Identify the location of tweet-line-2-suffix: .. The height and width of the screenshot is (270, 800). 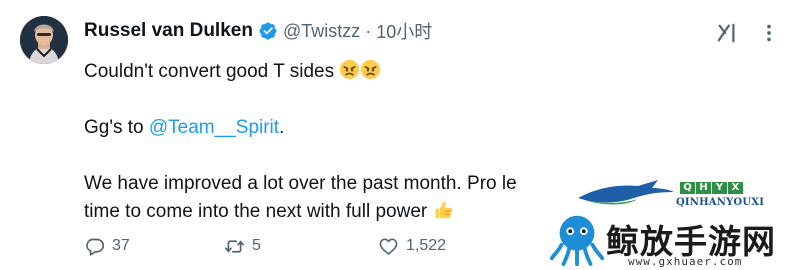
(282, 127).